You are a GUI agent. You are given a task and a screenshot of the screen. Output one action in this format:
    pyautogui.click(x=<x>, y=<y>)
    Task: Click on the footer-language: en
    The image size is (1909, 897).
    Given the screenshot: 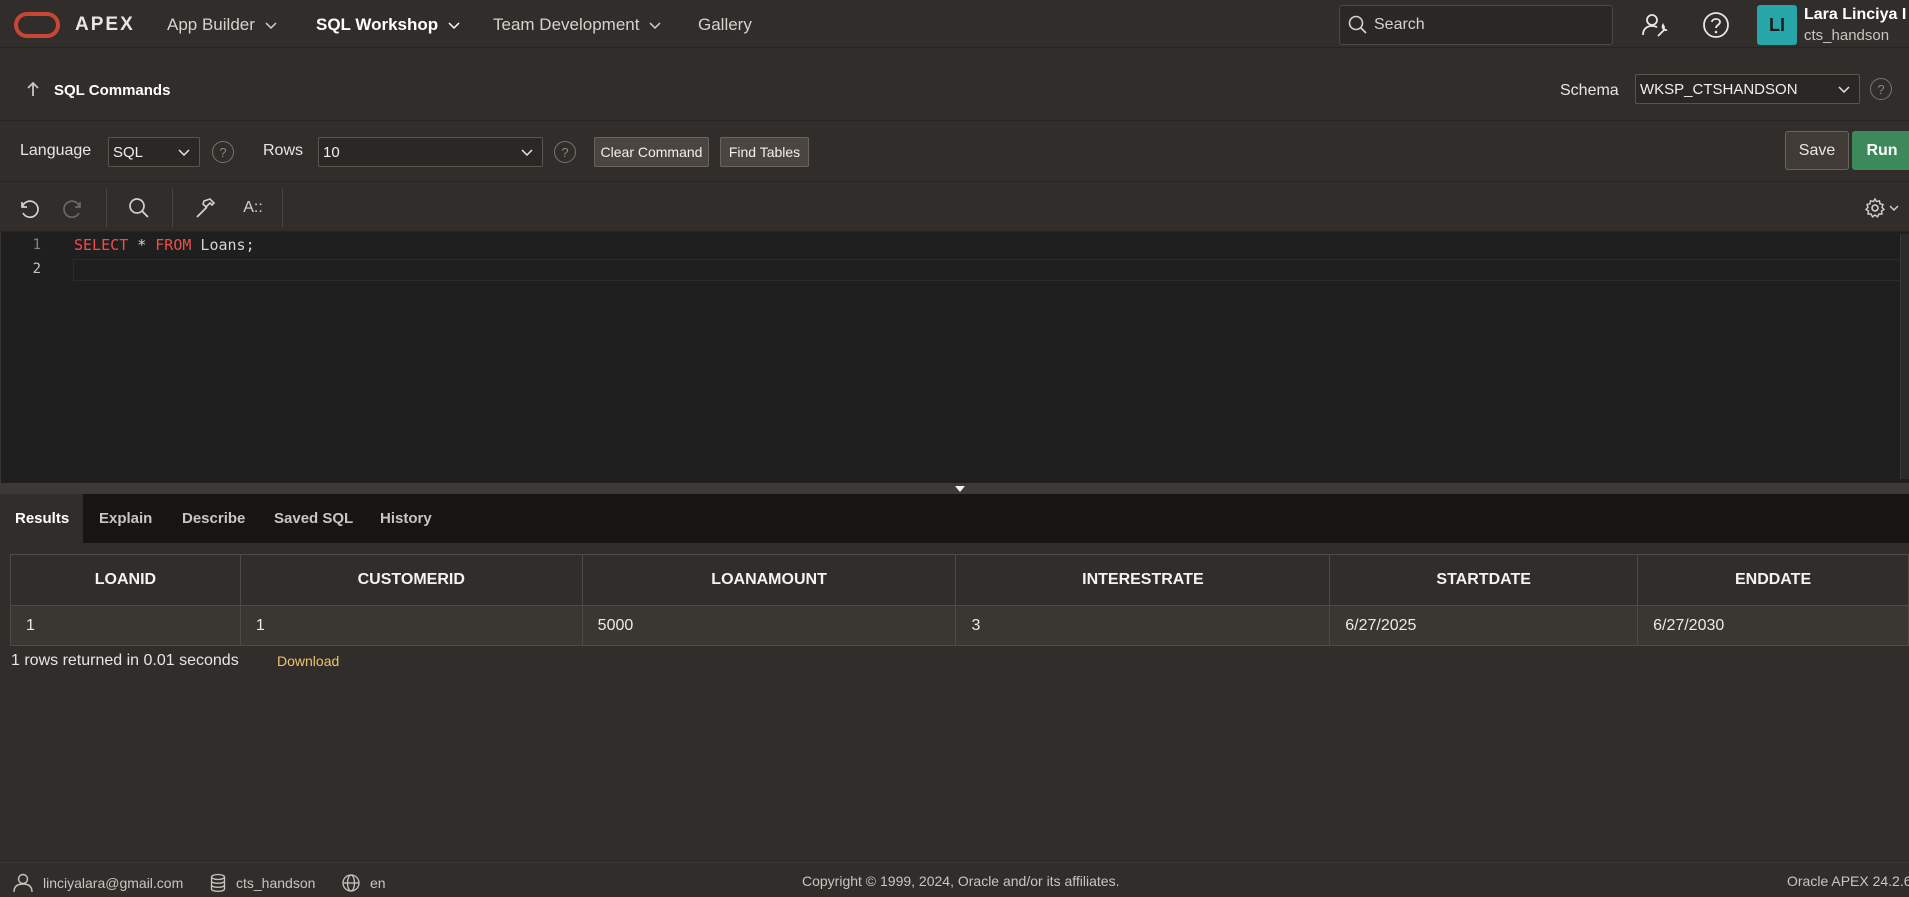 What is the action you would take?
    pyautogui.click(x=363, y=883)
    